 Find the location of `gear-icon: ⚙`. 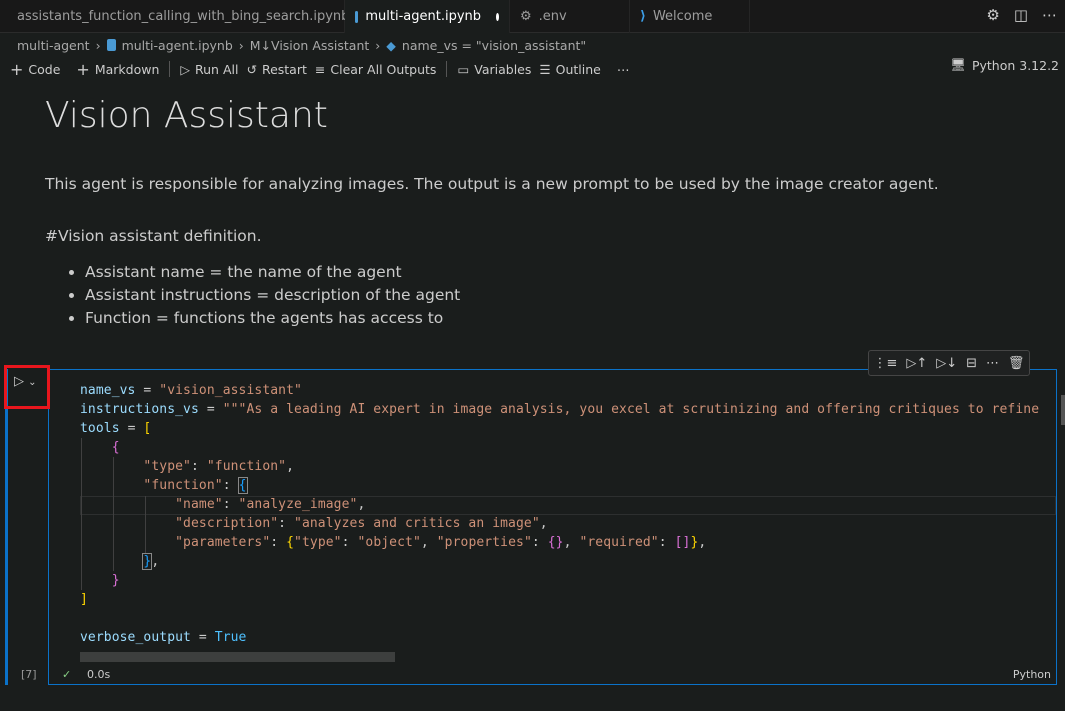

gear-icon: ⚙ is located at coordinates (526, 16).